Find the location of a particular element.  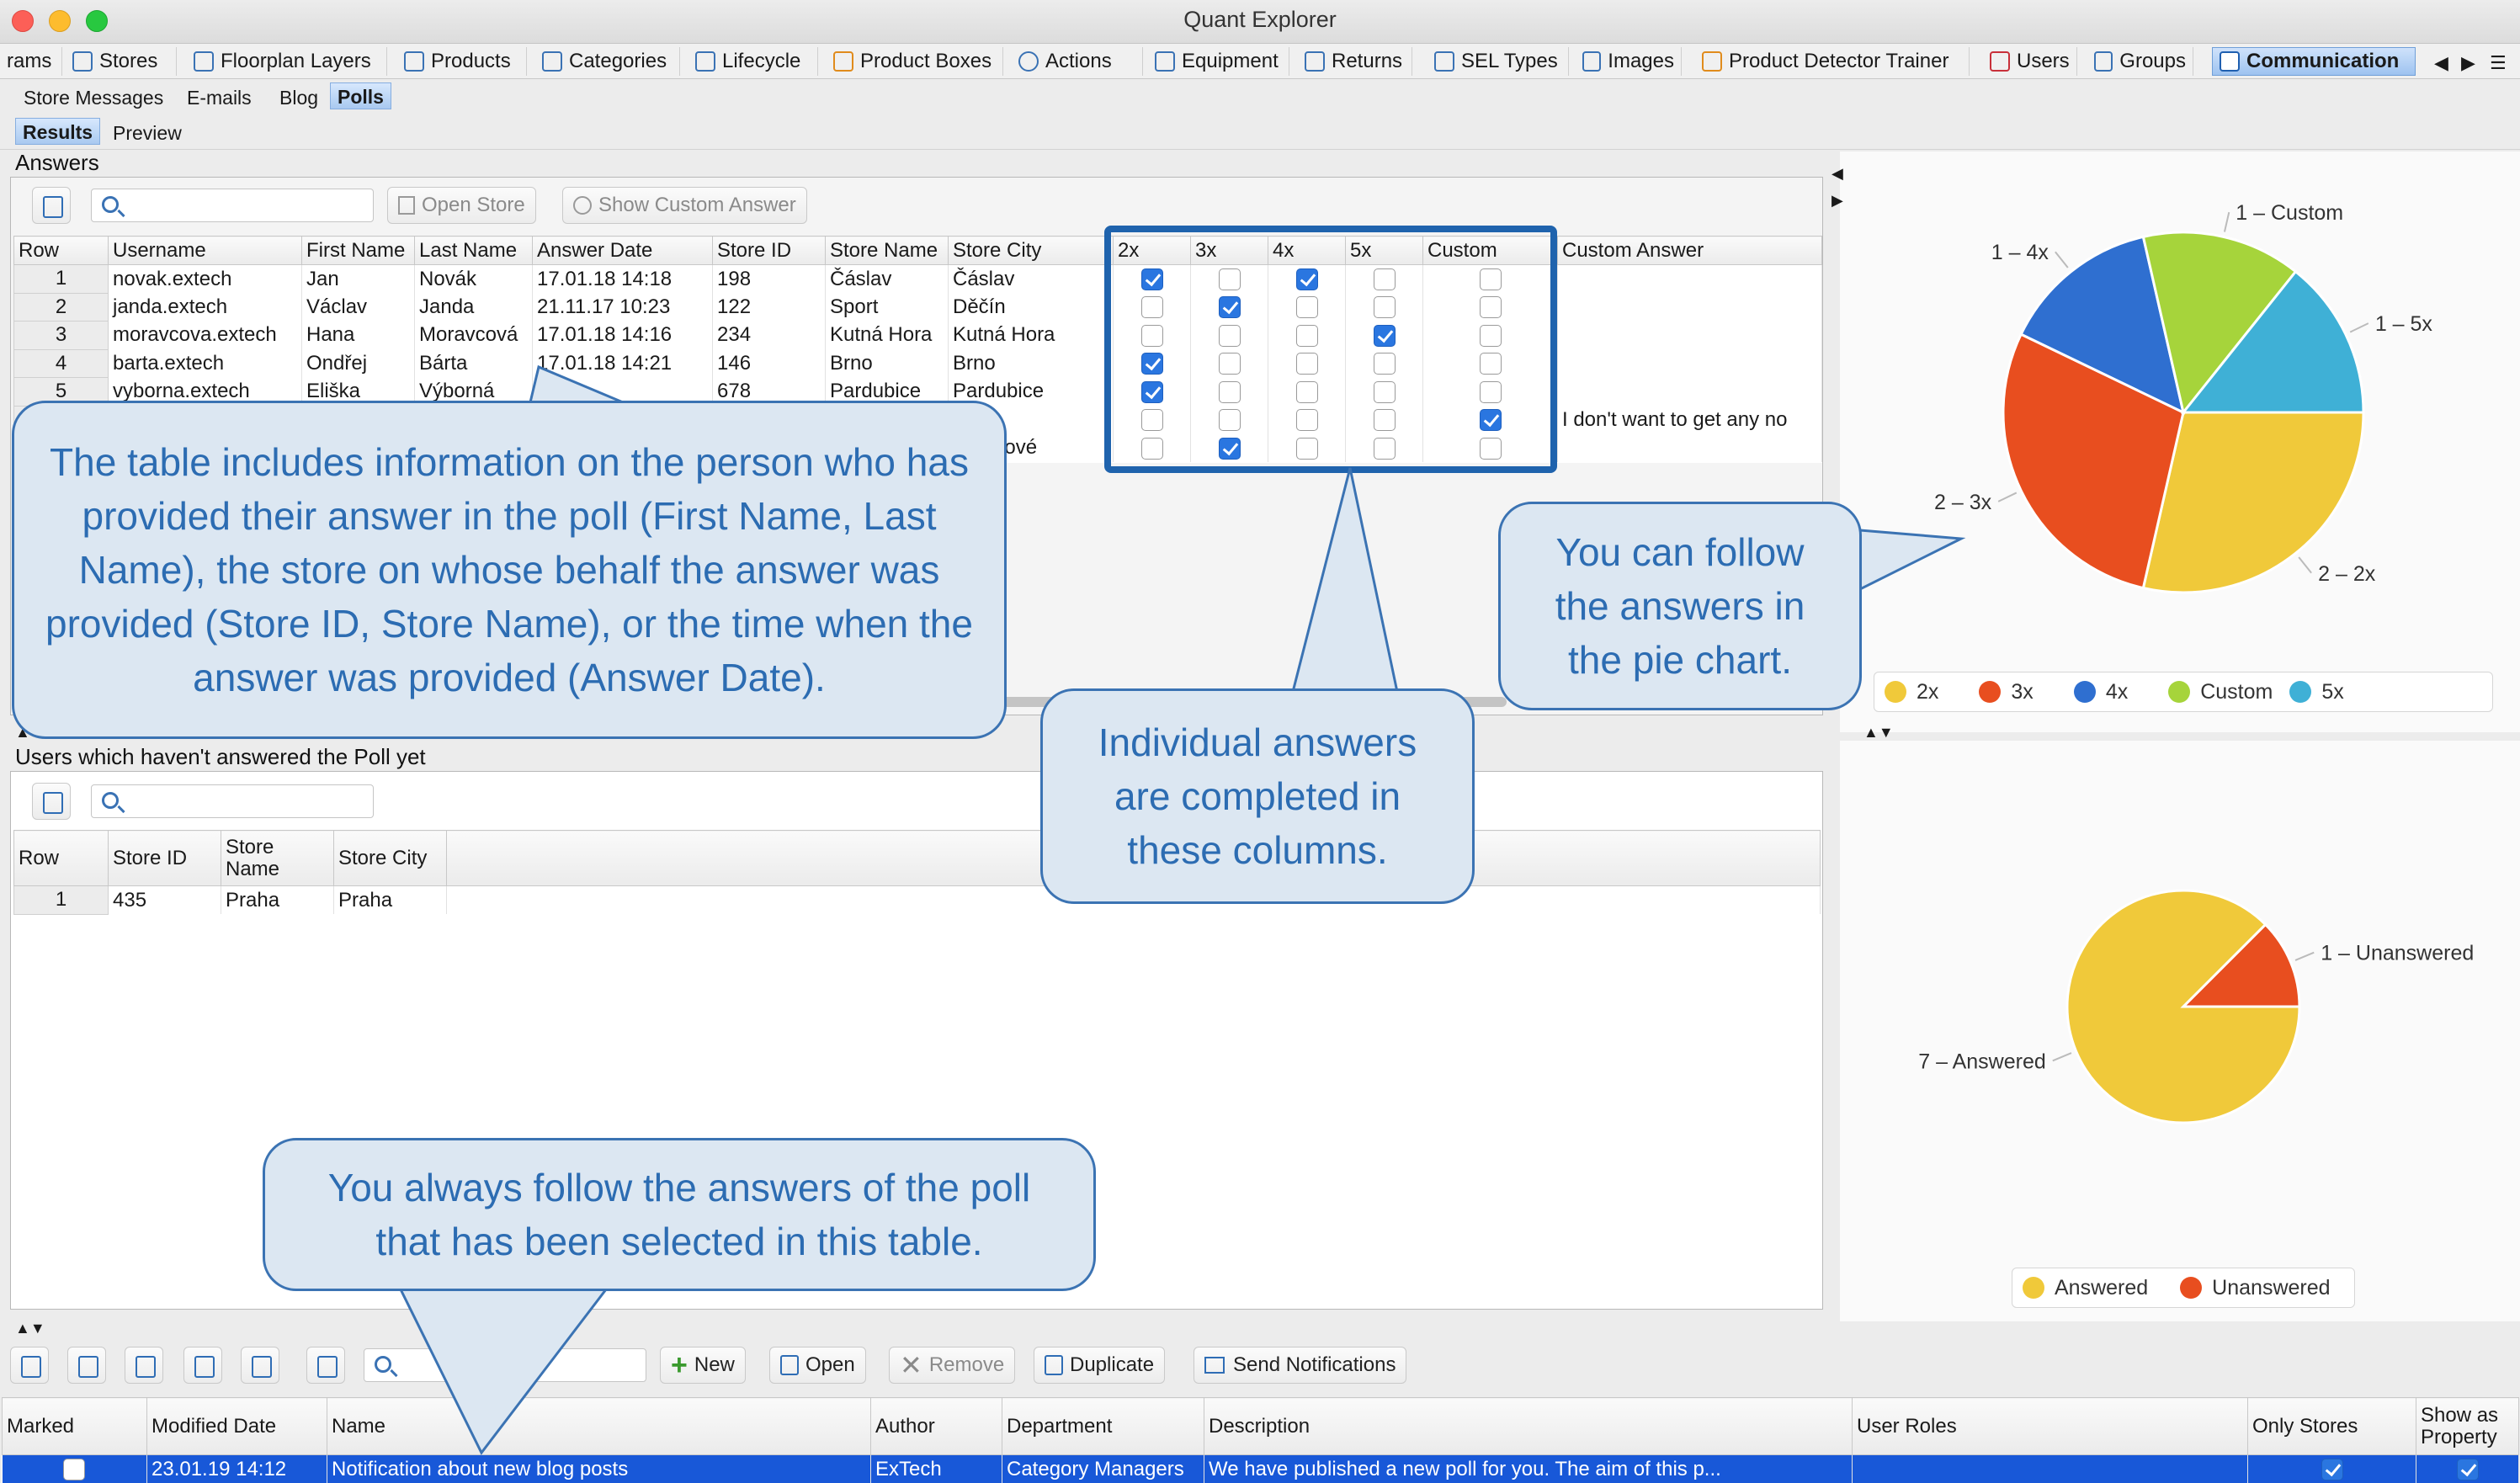

poll-select-callout-tail is located at coordinates (503, 1371).